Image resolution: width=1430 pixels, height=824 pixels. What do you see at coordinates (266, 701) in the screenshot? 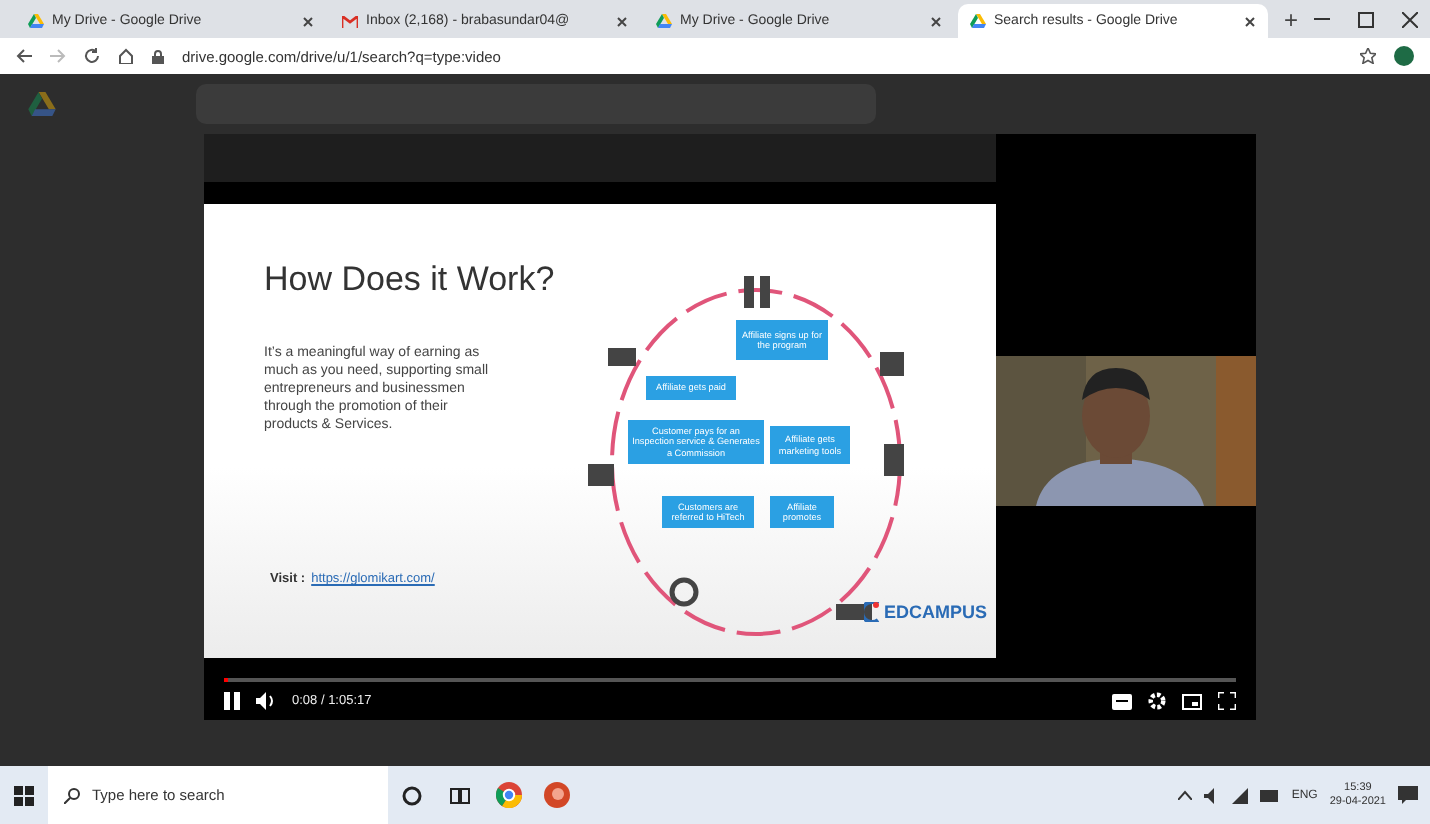
I see `volume-button` at bounding box center [266, 701].